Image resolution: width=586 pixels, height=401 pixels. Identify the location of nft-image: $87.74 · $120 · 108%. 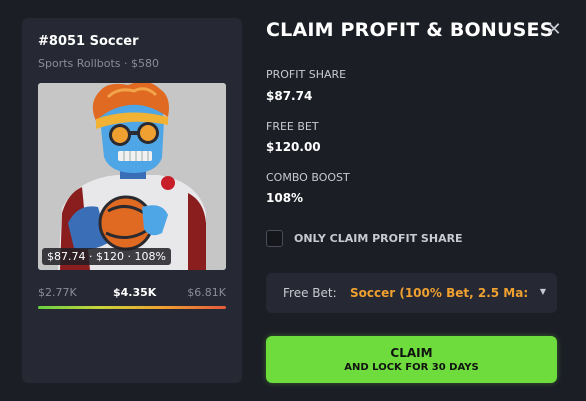
(132, 176).